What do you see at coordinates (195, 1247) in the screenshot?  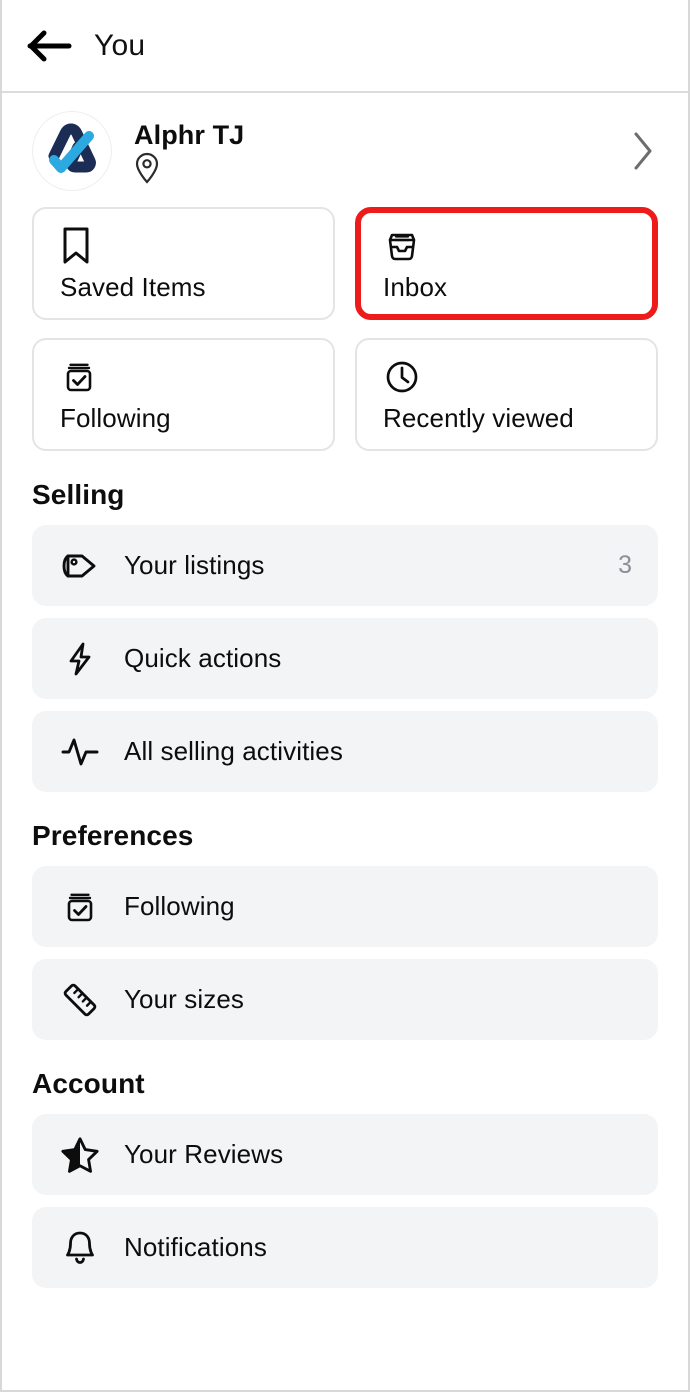 I see `row-label: Notifications` at bounding box center [195, 1247].